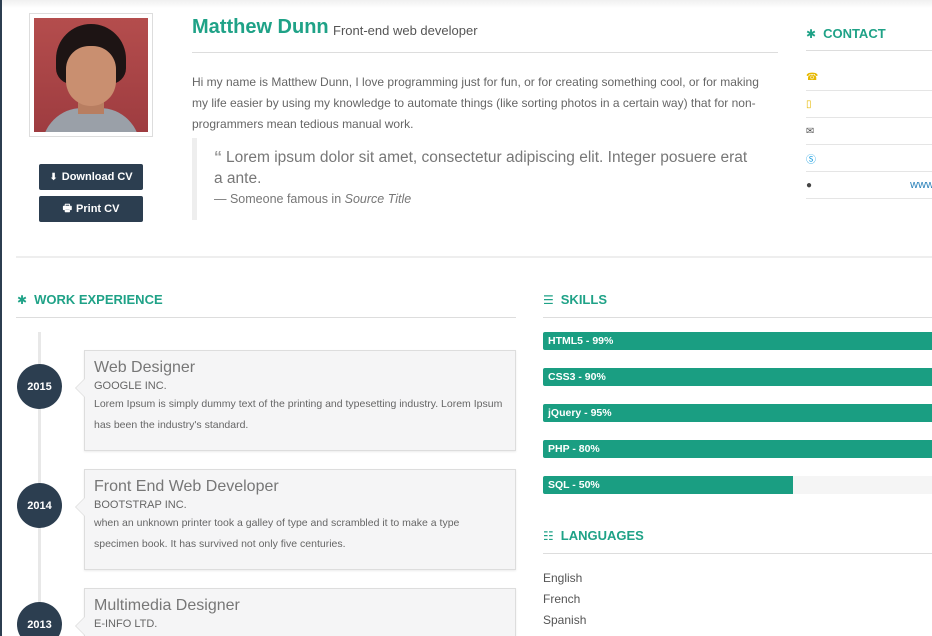 Image resolution: width=932 pixels, height=636 pixels. Describe the element at coordinates (869, 104) in the screenshot. I see `contact-row-mobile: ▯` at that location.